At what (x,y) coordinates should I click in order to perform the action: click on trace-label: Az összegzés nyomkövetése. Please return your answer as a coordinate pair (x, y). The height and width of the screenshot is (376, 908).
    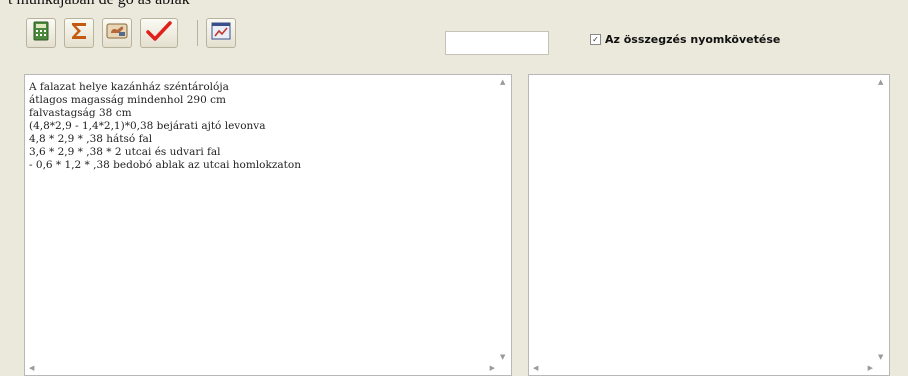
    Looking at the image, I should click on (693, 39).